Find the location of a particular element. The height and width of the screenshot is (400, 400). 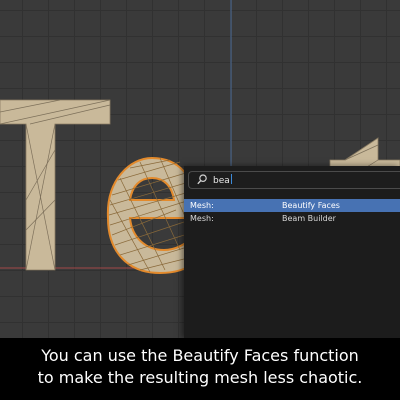

letter-t-mesh is located at coordinates (55, 185).